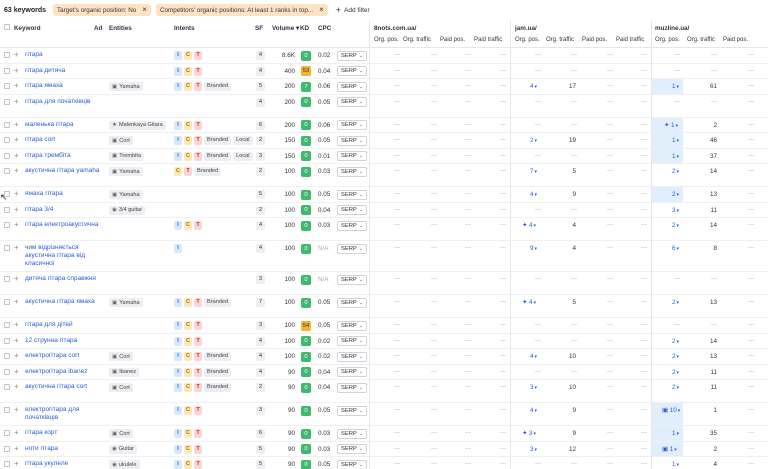  I want to click on col-d1-paid-traffic: Paid traffic, so click(488, 40).